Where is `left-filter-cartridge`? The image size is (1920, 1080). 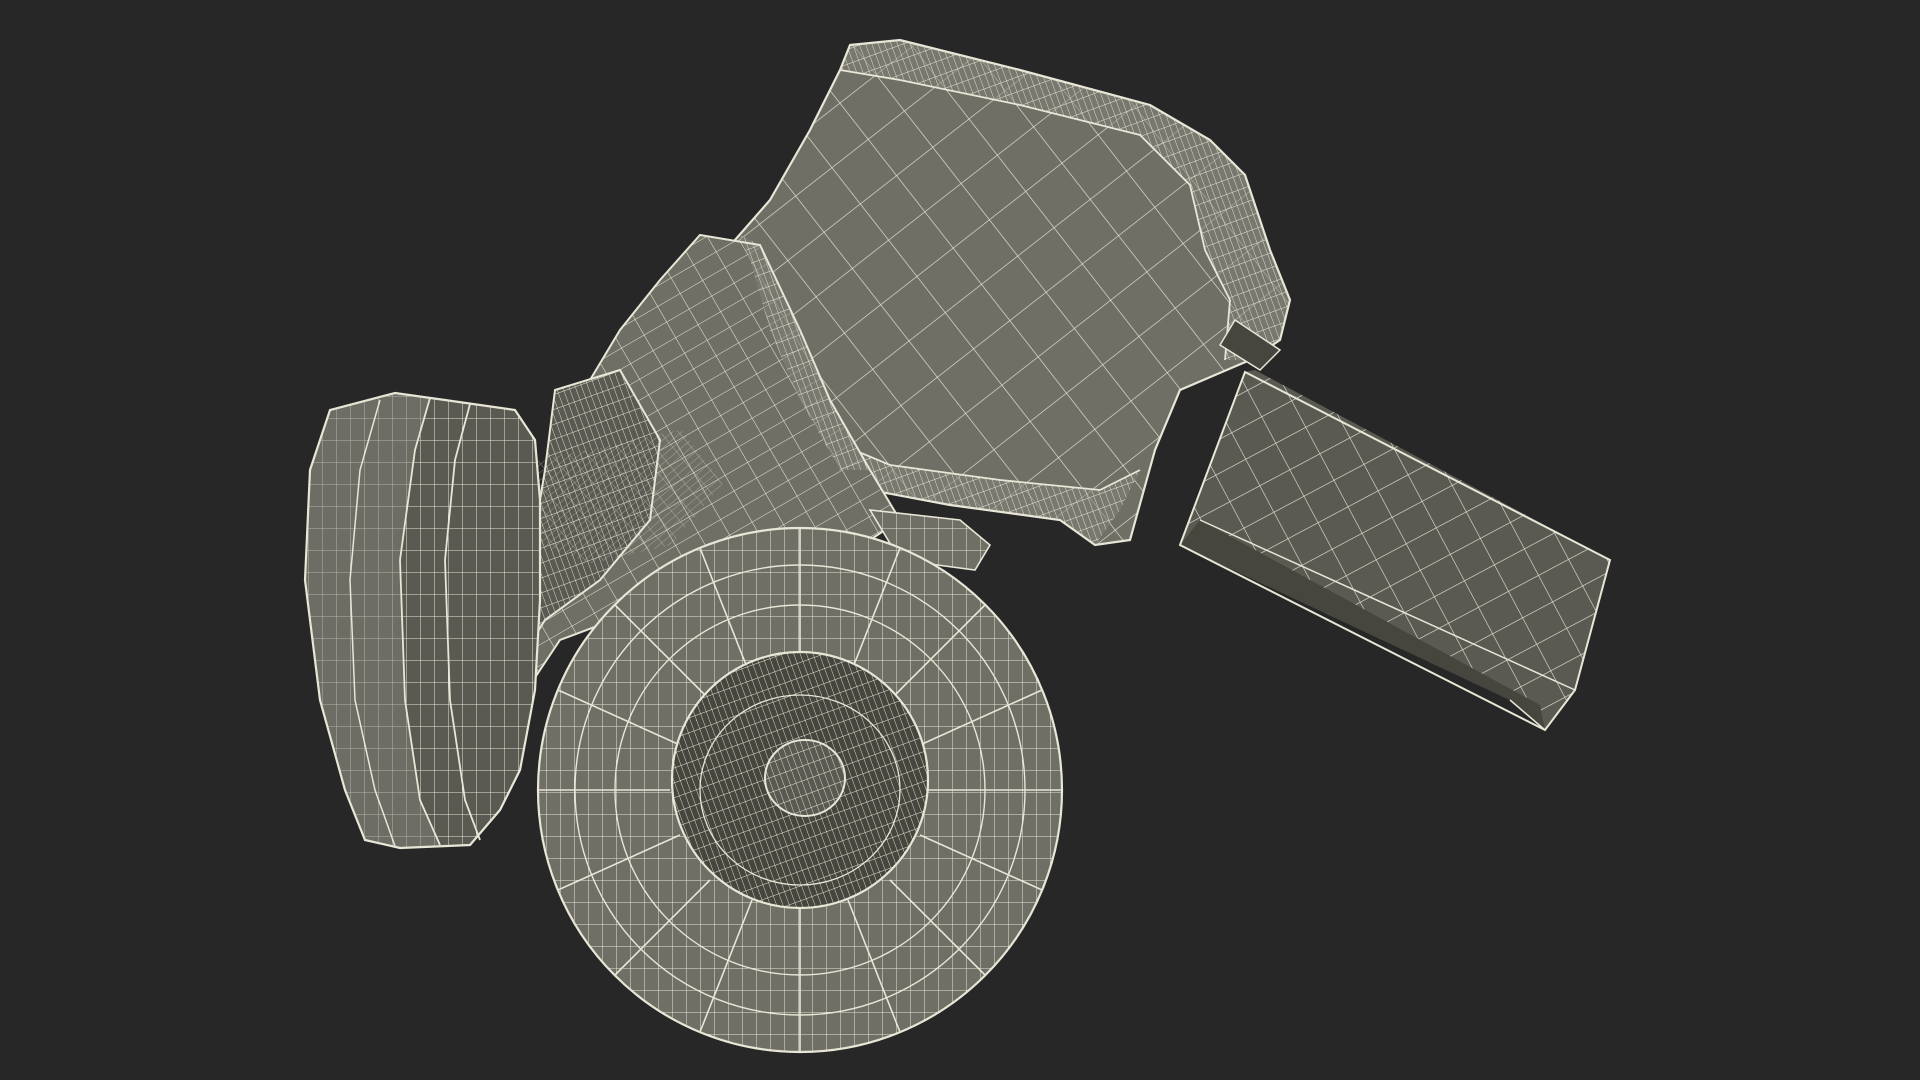
left-filter-cartridge is located at coordinates (422, 620).